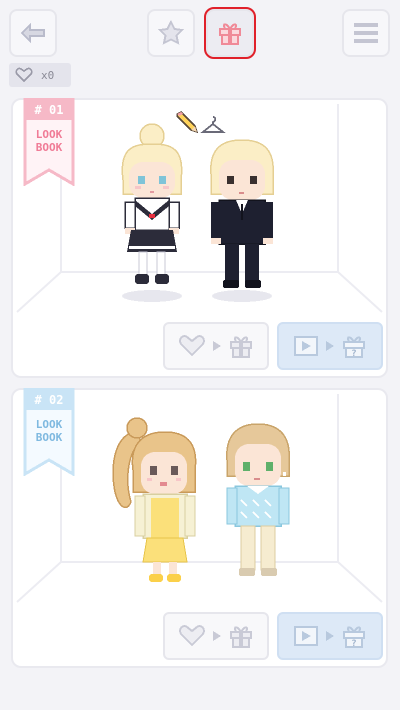 This screenshot has width=400, height=710. I want to click on gift-tab-button, so click(230, 33).